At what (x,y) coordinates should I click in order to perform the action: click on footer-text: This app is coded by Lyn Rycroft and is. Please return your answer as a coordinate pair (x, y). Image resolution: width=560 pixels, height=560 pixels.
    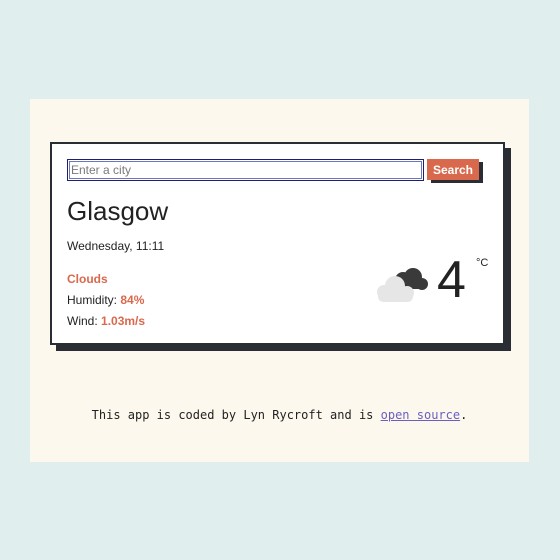
    Looking at the image, I should click on (236, 415).